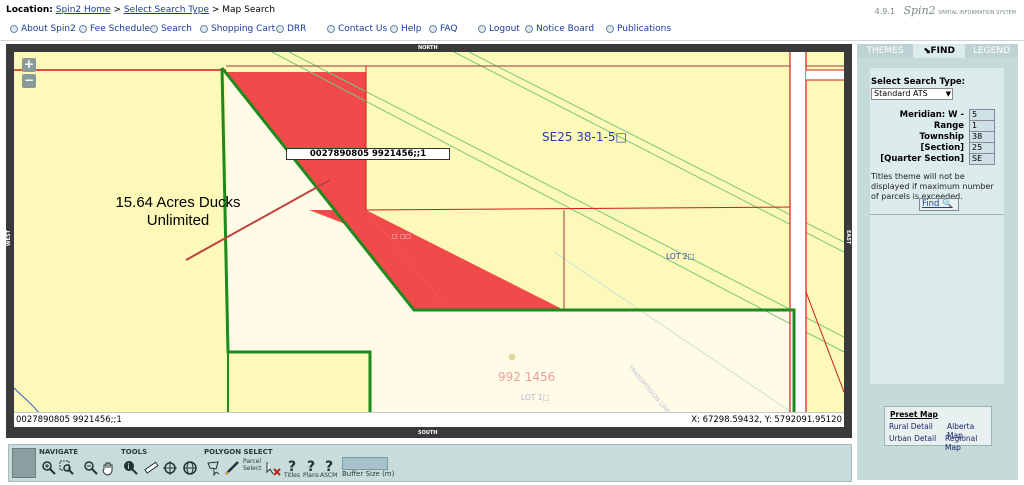 The height and width of the screenshot is (485, 1024). I want to click on menu-shopping-cart: Shopping Cart, so click(237, 29).